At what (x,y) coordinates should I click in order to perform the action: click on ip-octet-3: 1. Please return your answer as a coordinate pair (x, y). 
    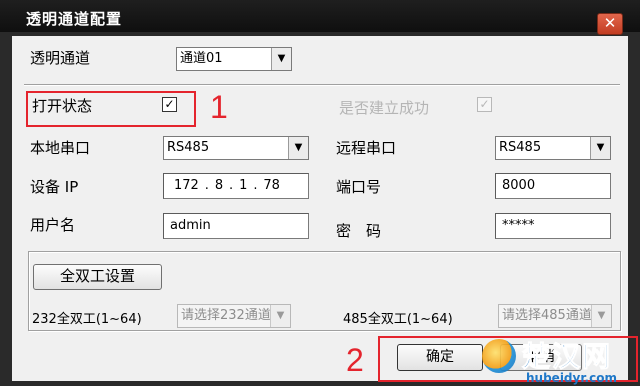
    Looking at the image, I should click on (243, 185).